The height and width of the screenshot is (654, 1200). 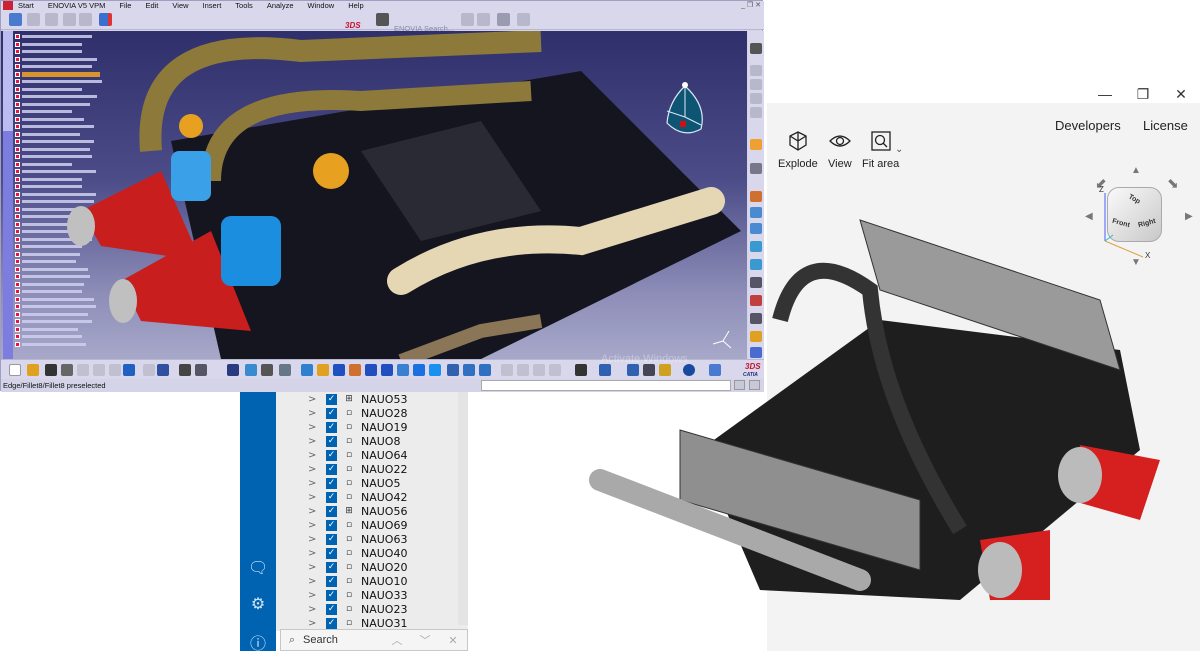 What do you see at coordinates (649, 370) in the screenshot?
I see `section-icon` at bounding box center [649, 370].